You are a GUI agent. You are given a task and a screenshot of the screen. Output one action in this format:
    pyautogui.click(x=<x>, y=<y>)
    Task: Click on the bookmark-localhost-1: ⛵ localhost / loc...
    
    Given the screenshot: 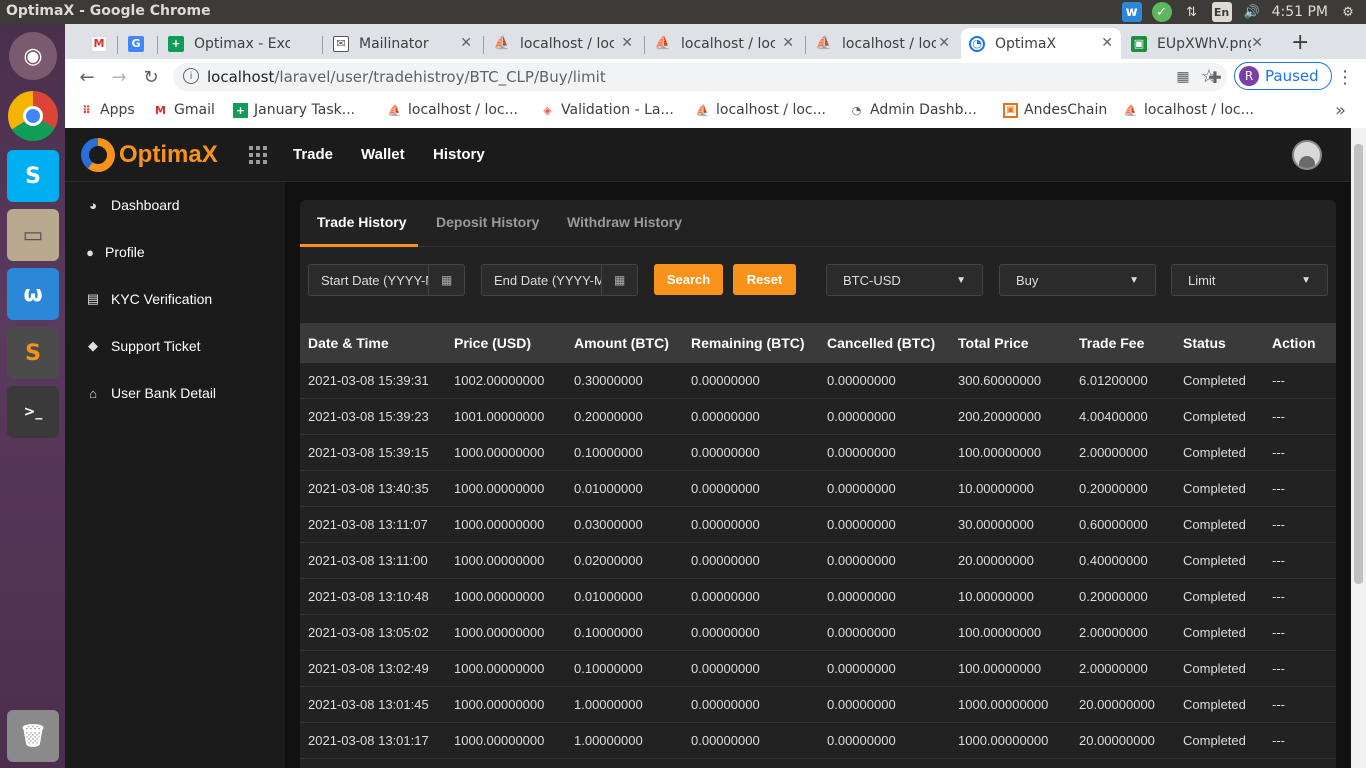 What is the action you would take?
    pyautogui.click(x=452, y=110)
    